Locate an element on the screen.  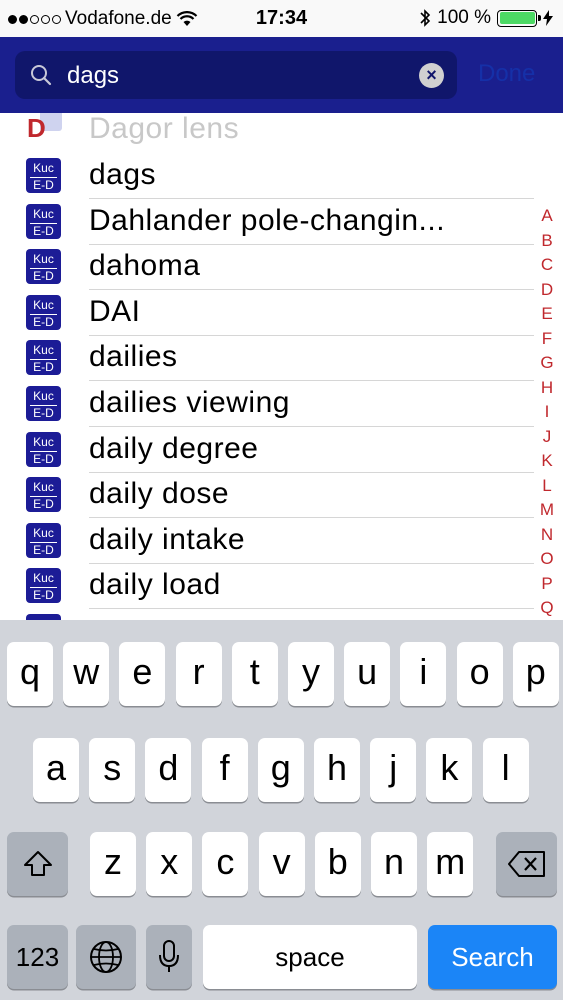
key-a: a is located at coordinates (56, 770).